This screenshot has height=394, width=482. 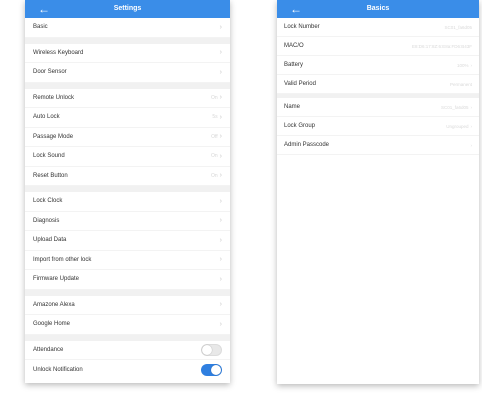 What do you see at coordinates (300, 84) in the screenshot?
I see `row-label: Valid Period` at bounding box center [300, 84].